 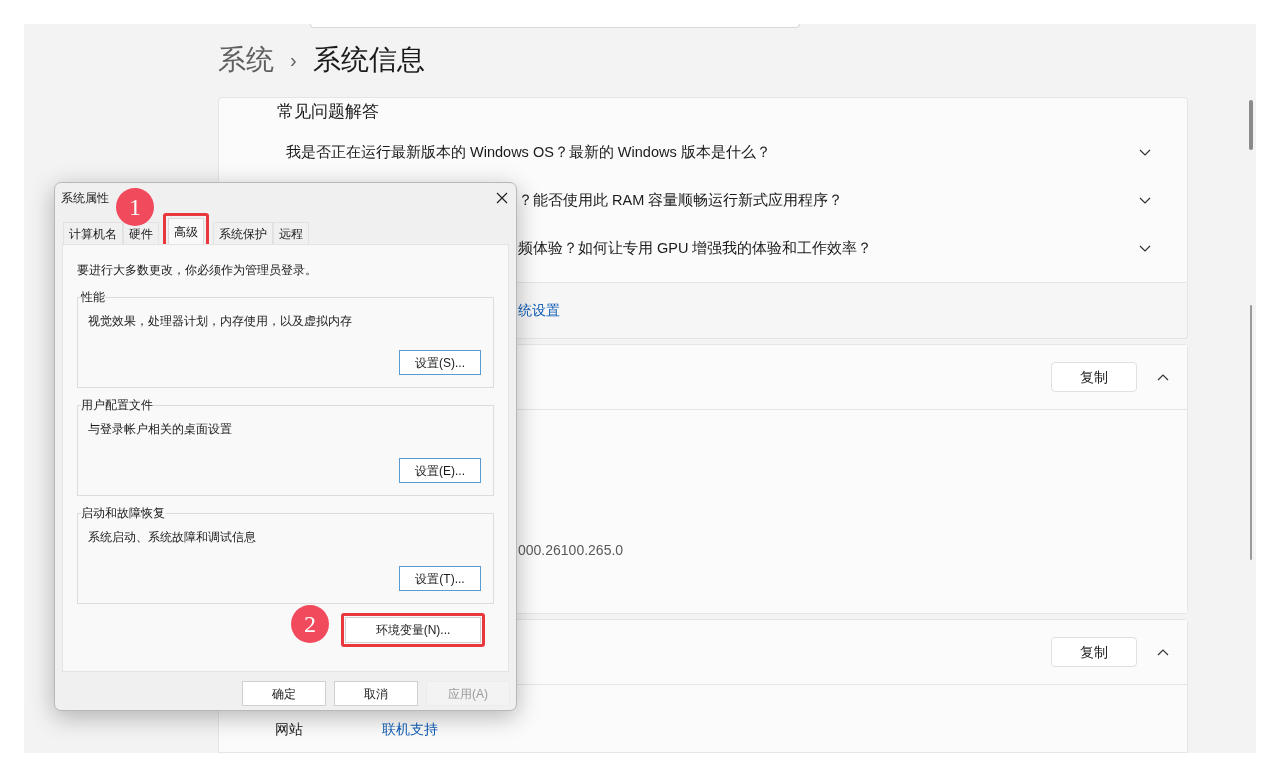 What do you see at coordinates (123, 513) in the screenshot?
I see `group-title: 启动和故障恢复` at bounding box center [123, 513].